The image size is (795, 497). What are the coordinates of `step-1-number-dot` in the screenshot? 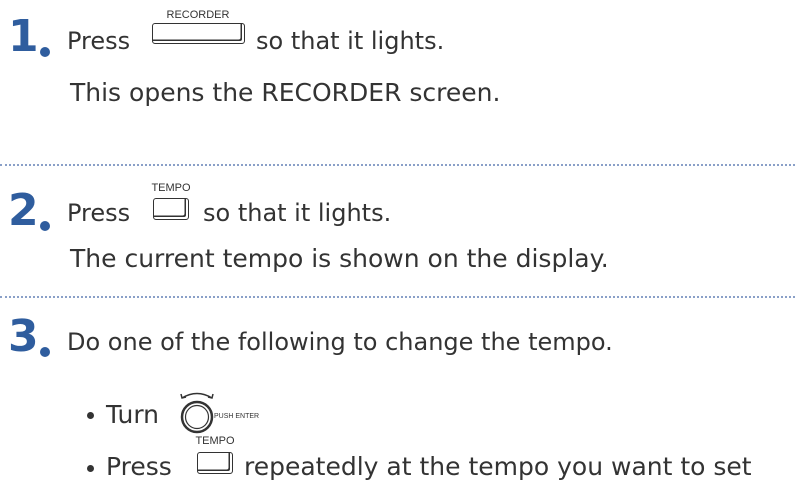 It's located at (45, 52).